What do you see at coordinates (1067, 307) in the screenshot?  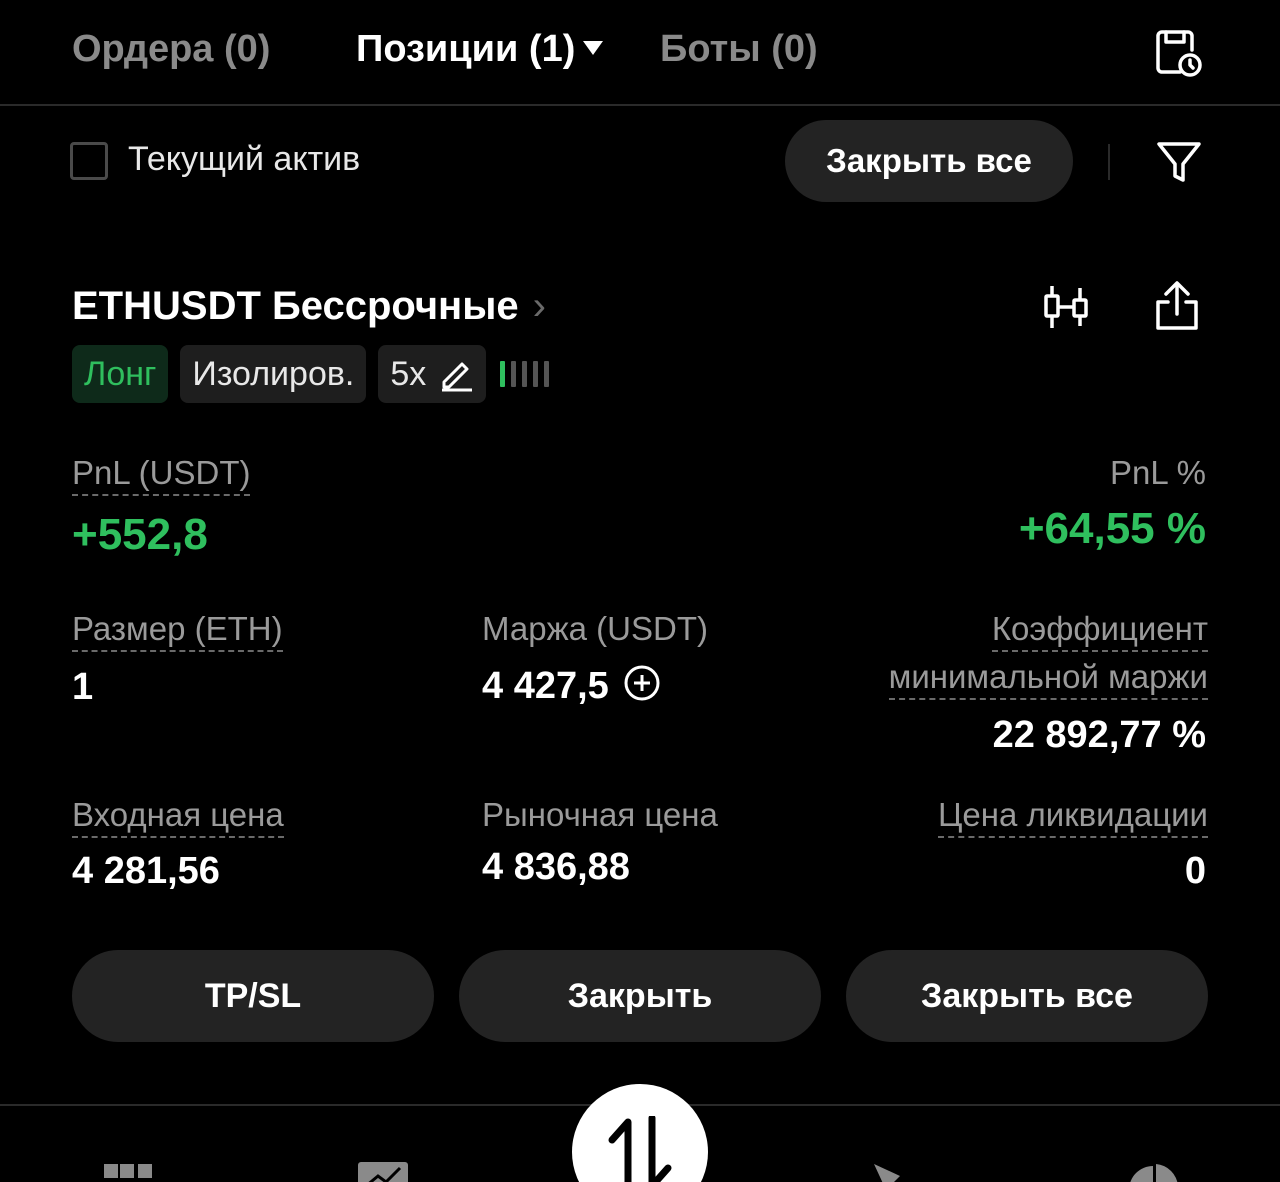 I see `candlestick-chart-icon` at bounding box center [1067, 307].